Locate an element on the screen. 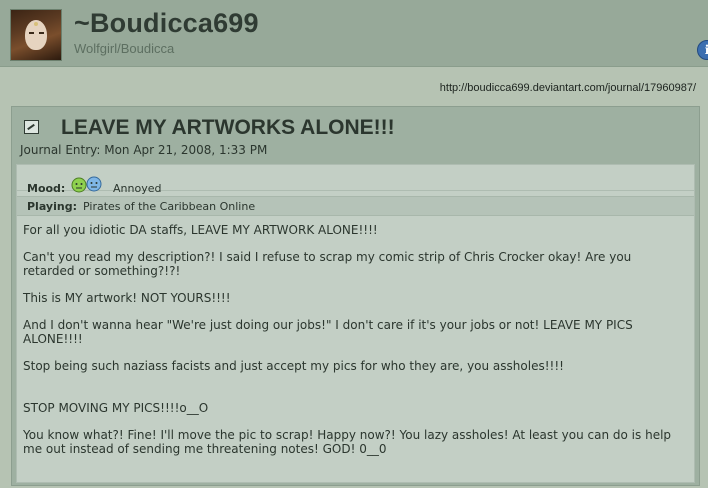 The height and width of the screenshot is (488, 708). user-subtitle: Wolfgirl/Boudicca is located at coordinates (124, 48).